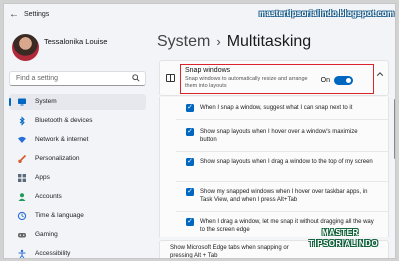  What do you see at coordinates (183, 41) in the screenshot?
I see `breadcrumb-parent: System` at bounding box center [183, 41].